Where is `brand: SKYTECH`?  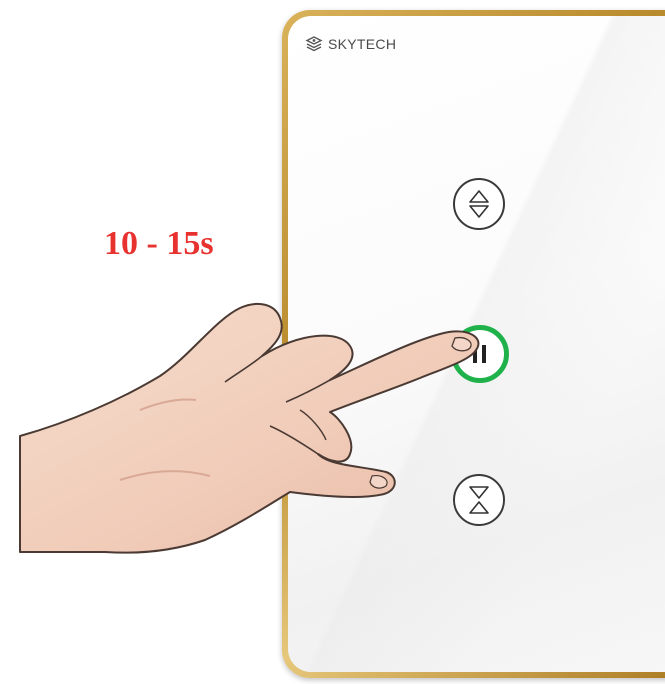 brand: SKYTECH is located at coordinates (350, 44).